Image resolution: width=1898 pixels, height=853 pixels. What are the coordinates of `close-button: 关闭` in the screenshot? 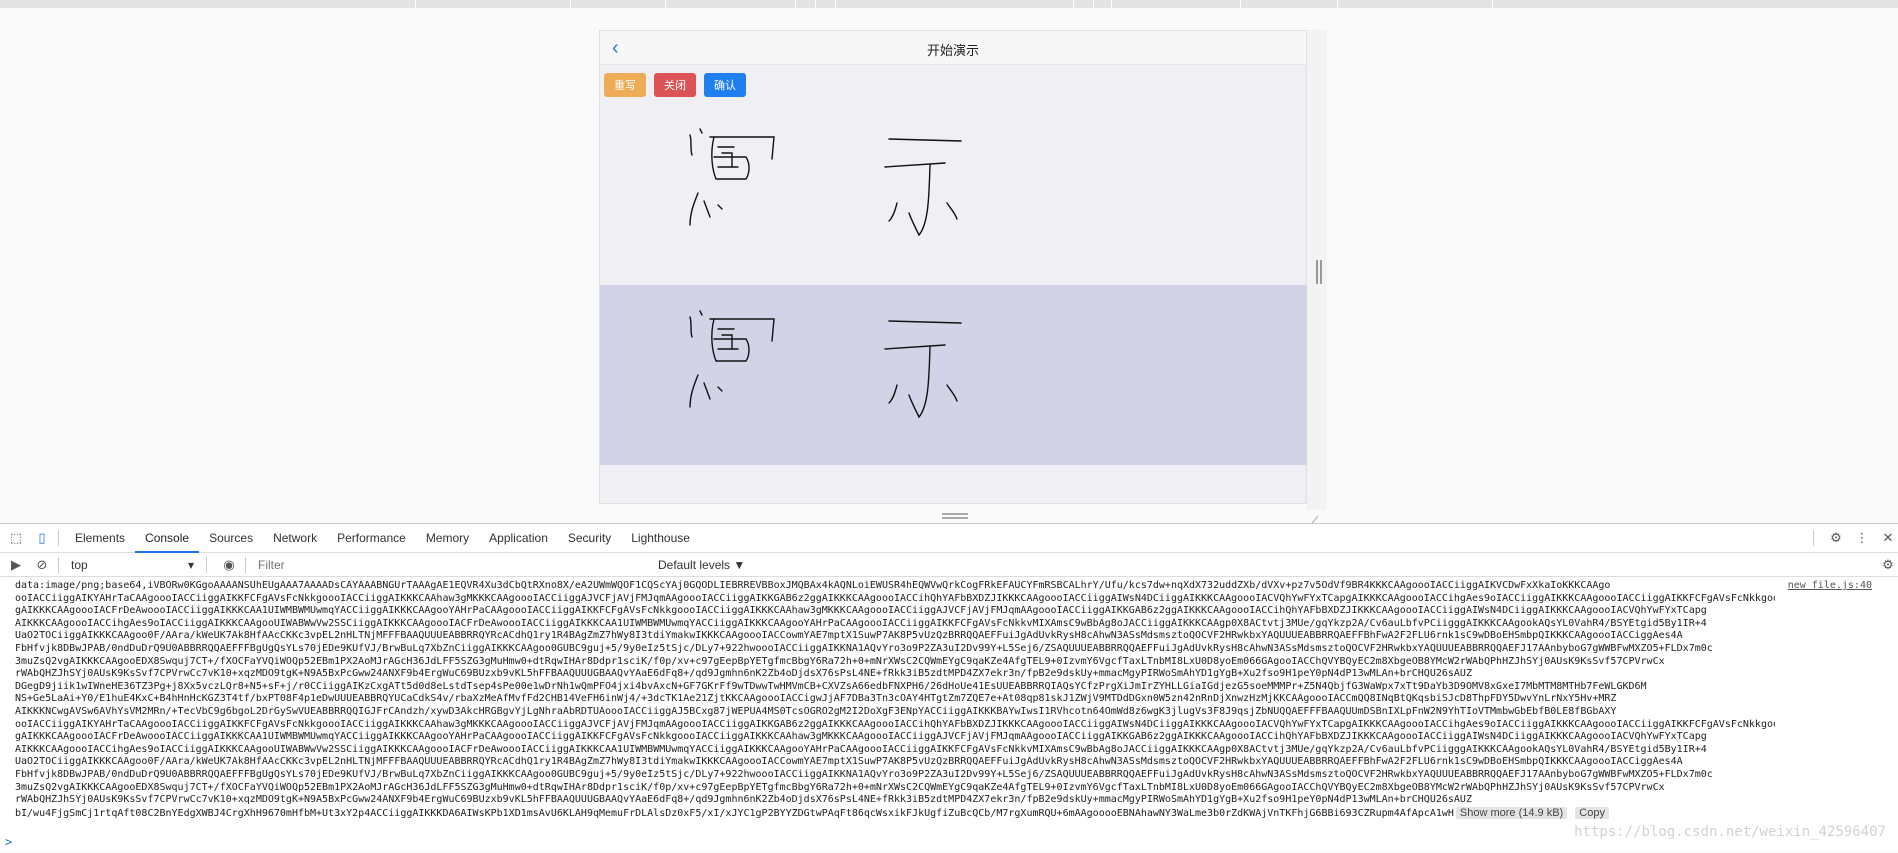 It's located at (675, 85).